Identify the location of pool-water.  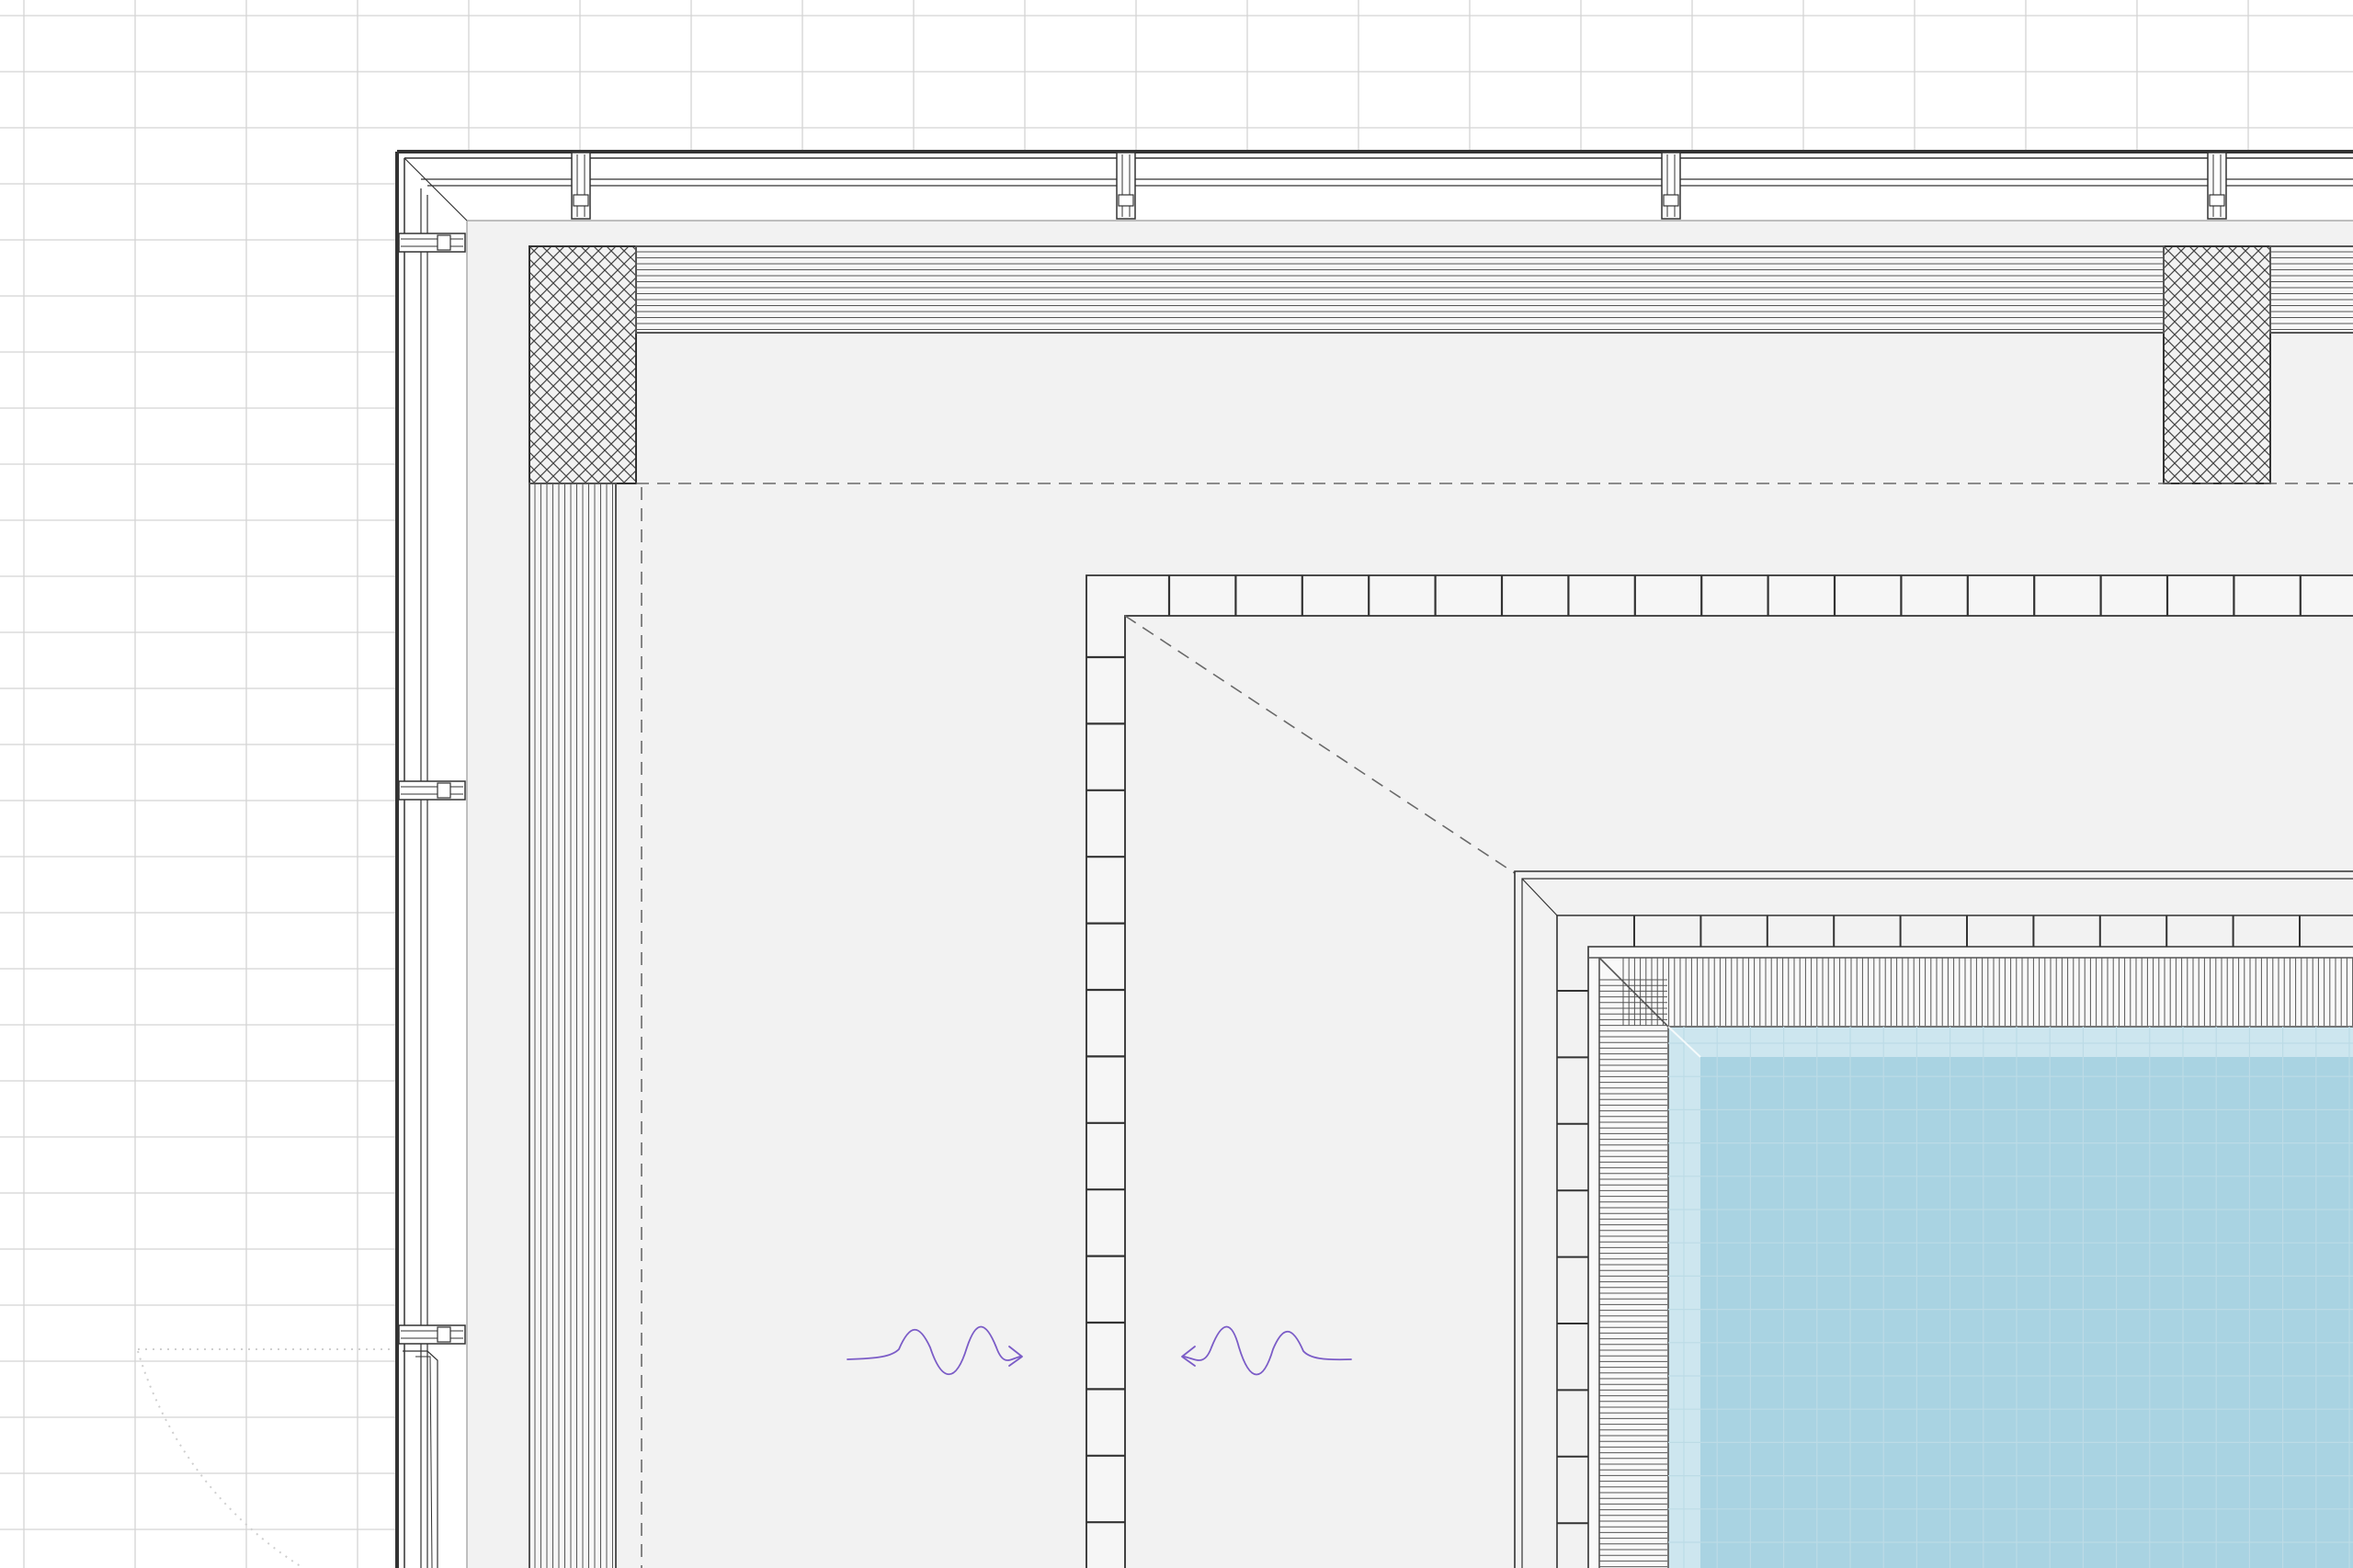
(2010, 1297).